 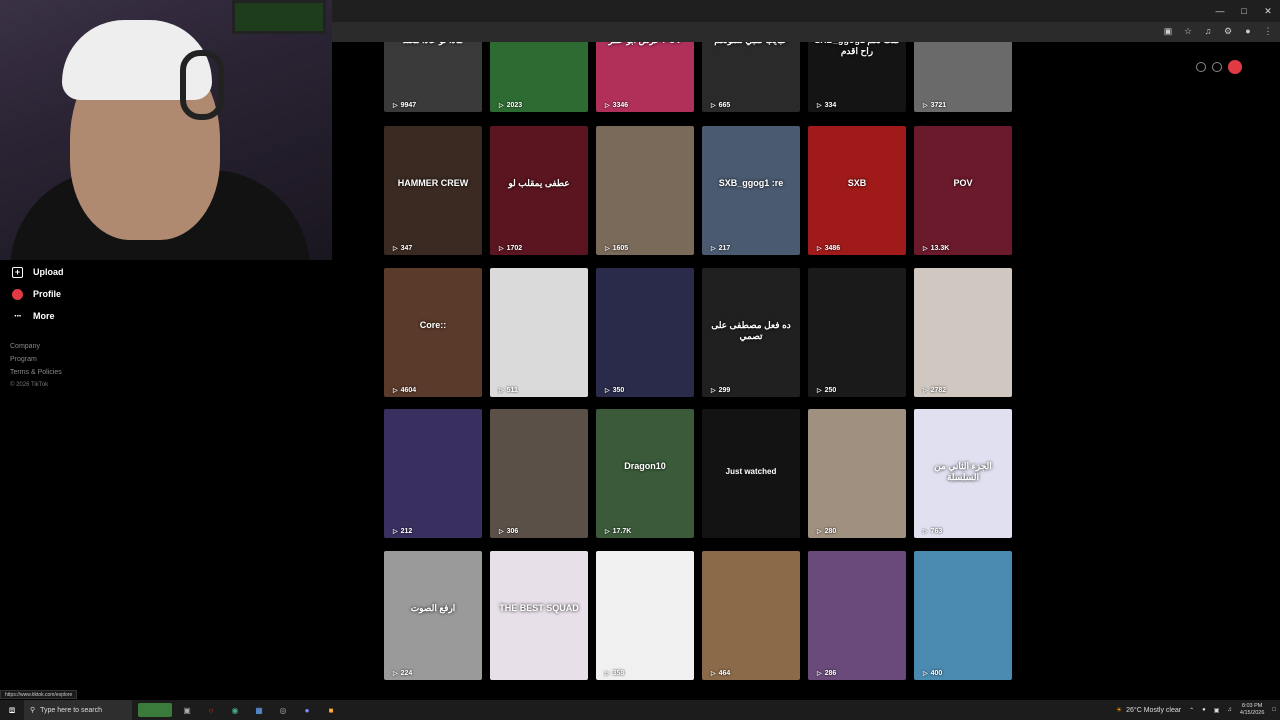 I want to click on sidebar-item-more: ··· More, so click(x=33, y=316).